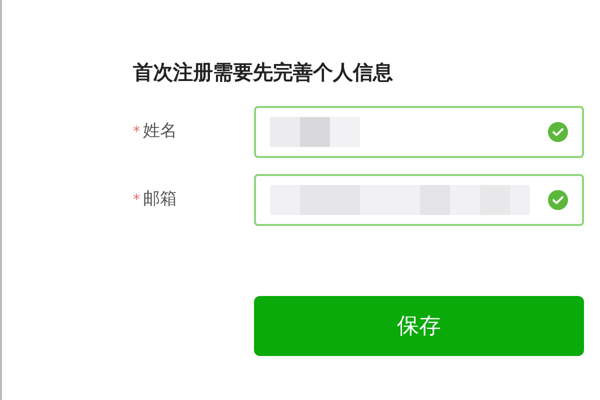 The image size is (600, 400). Describe the element at coordinates (419, 326) in the screenshot. I see `save-button: 保存` at that location.